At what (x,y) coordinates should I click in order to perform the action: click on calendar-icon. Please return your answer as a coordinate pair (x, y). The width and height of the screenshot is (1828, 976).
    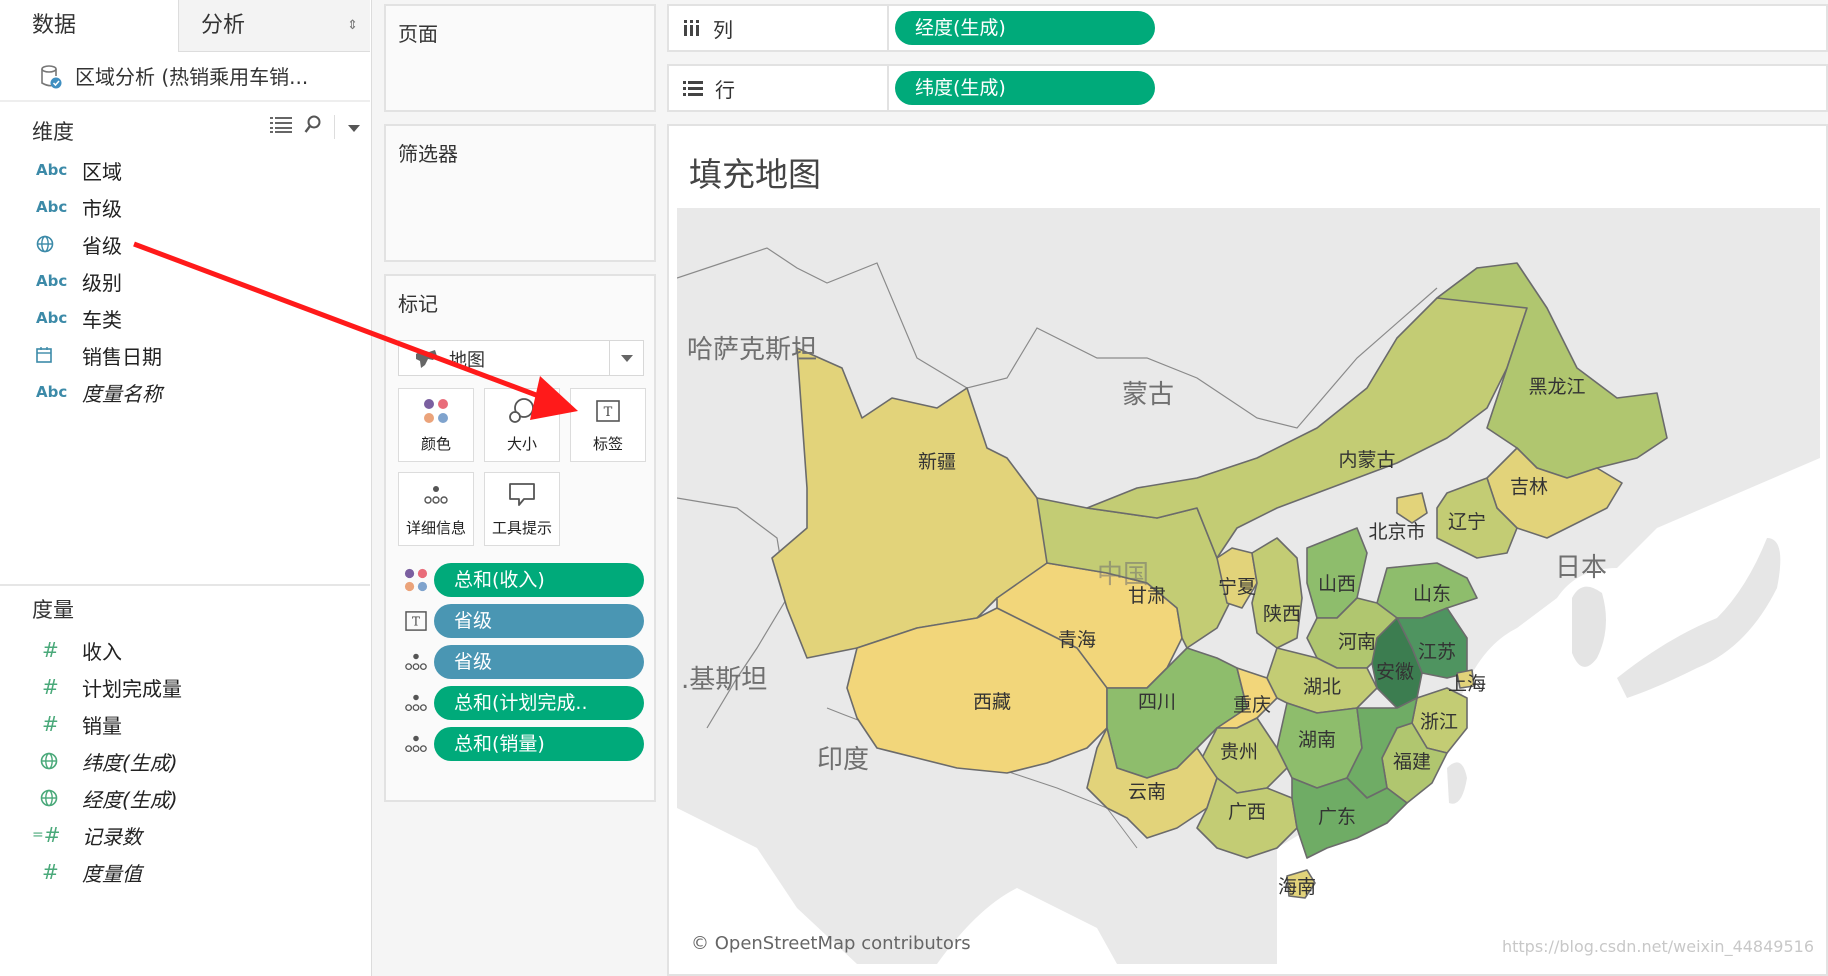
    Looking at the image, I should click on (30, 355).